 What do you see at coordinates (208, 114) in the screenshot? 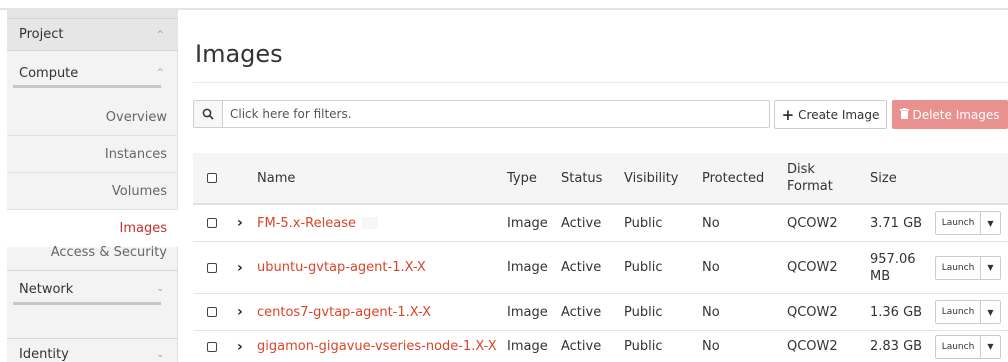
I see `search-icon` at bounding box center [208, 114].